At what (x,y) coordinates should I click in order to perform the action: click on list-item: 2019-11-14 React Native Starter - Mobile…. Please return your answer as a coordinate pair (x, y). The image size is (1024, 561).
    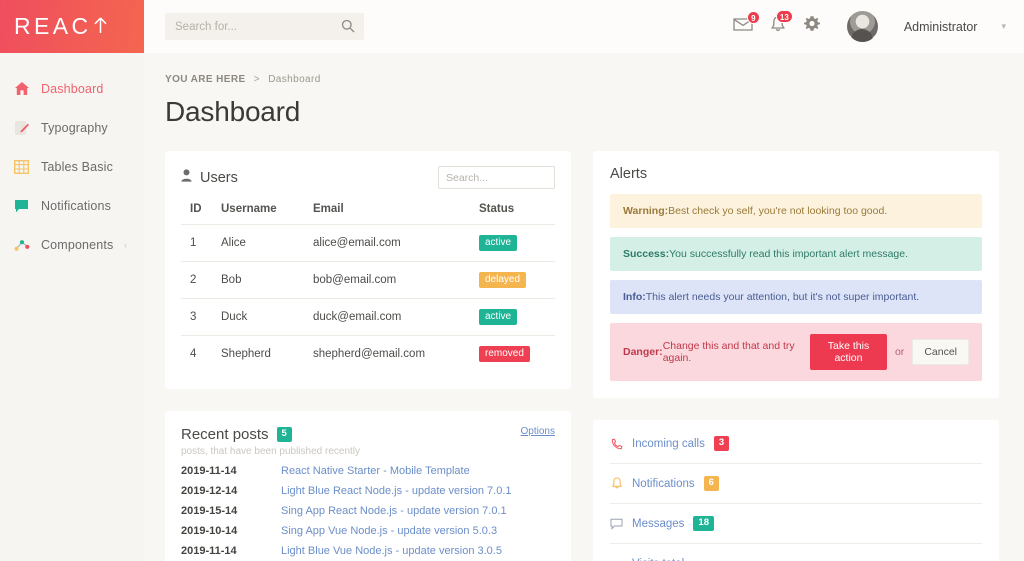
    Looking at the image, I should click on (368, 471).